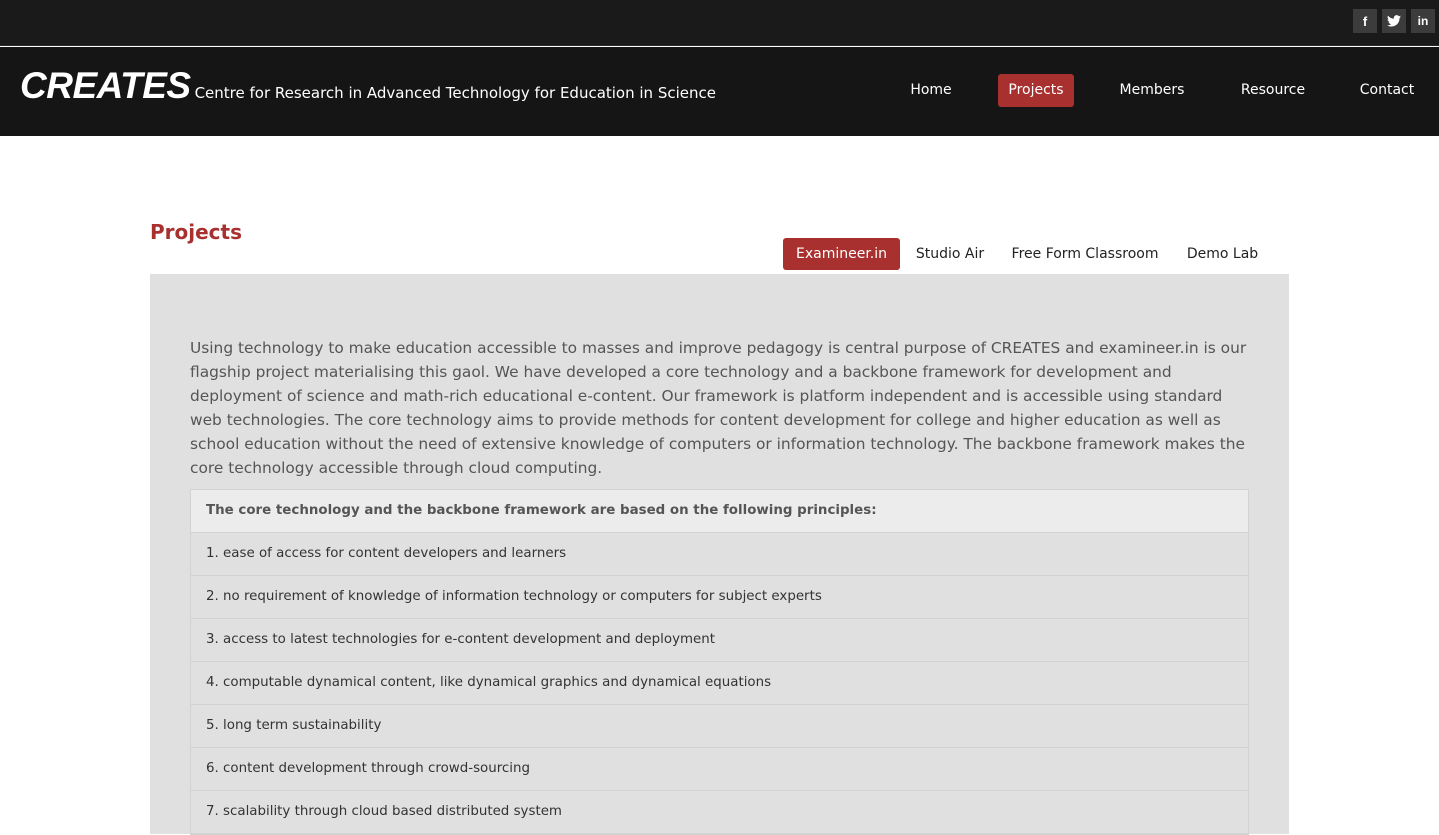 Image resolution: width=1439 pixels, height=835 pixels. I want to click on facebook-glyph: f, so click(1365, 21).